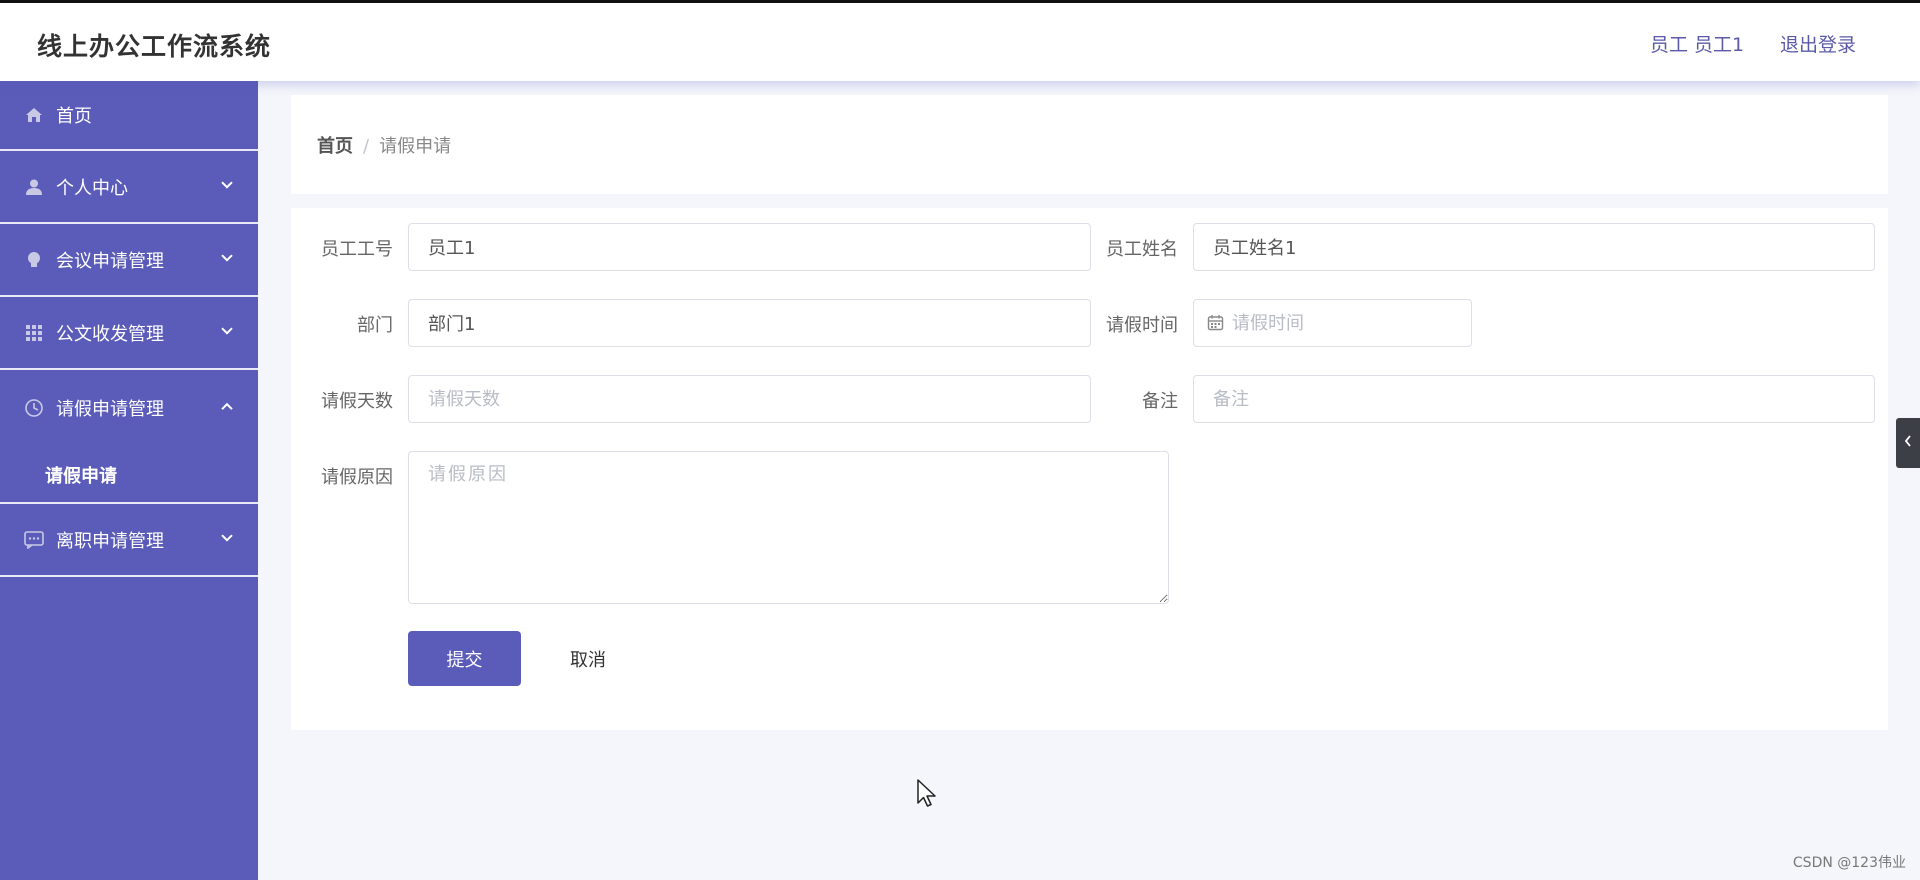 The width and height of the screenshot is (1920, 880). What do you see at coordinates (749, 323) in the screenshot?
I see `department-field` at bounding box center [749, 323].